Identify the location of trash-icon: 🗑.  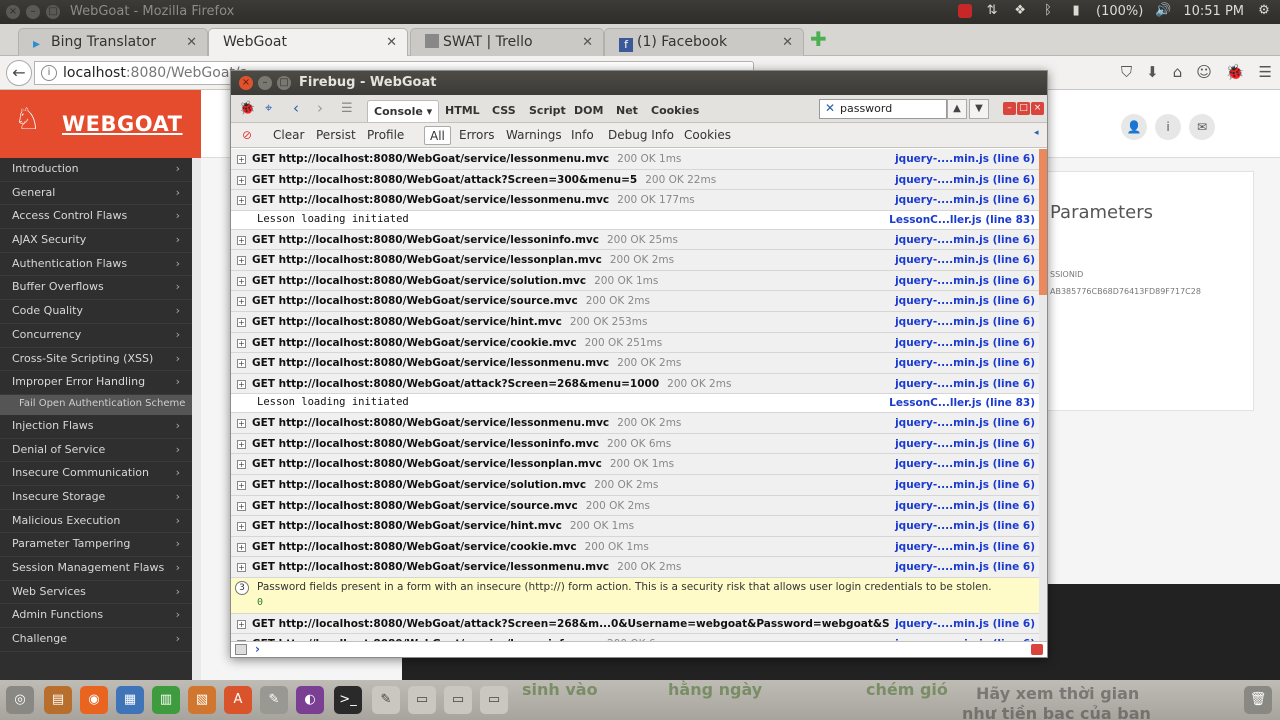
(1258, 700).